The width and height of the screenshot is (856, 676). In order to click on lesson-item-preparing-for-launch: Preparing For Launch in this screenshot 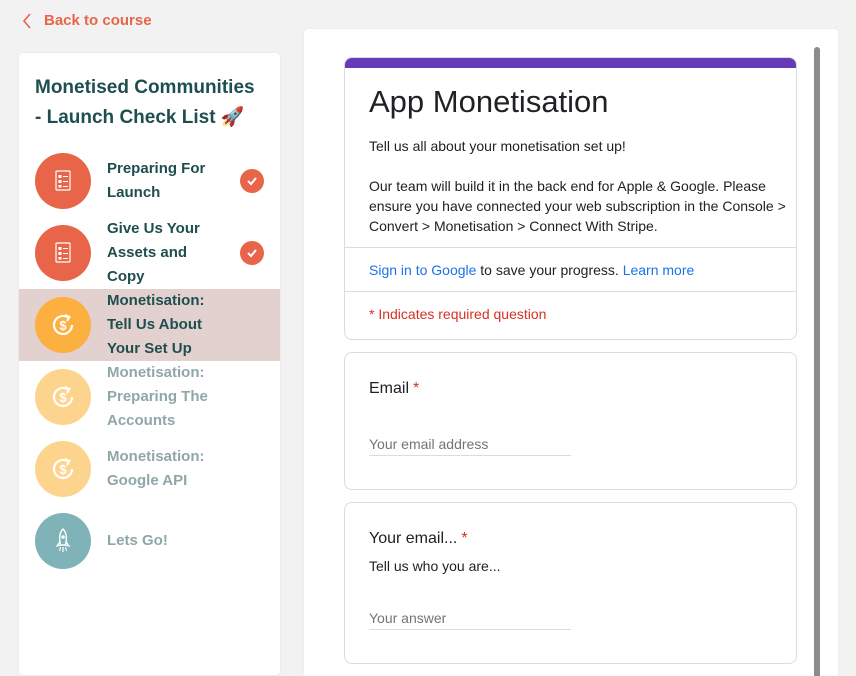, I will do `click(149, 181)`.